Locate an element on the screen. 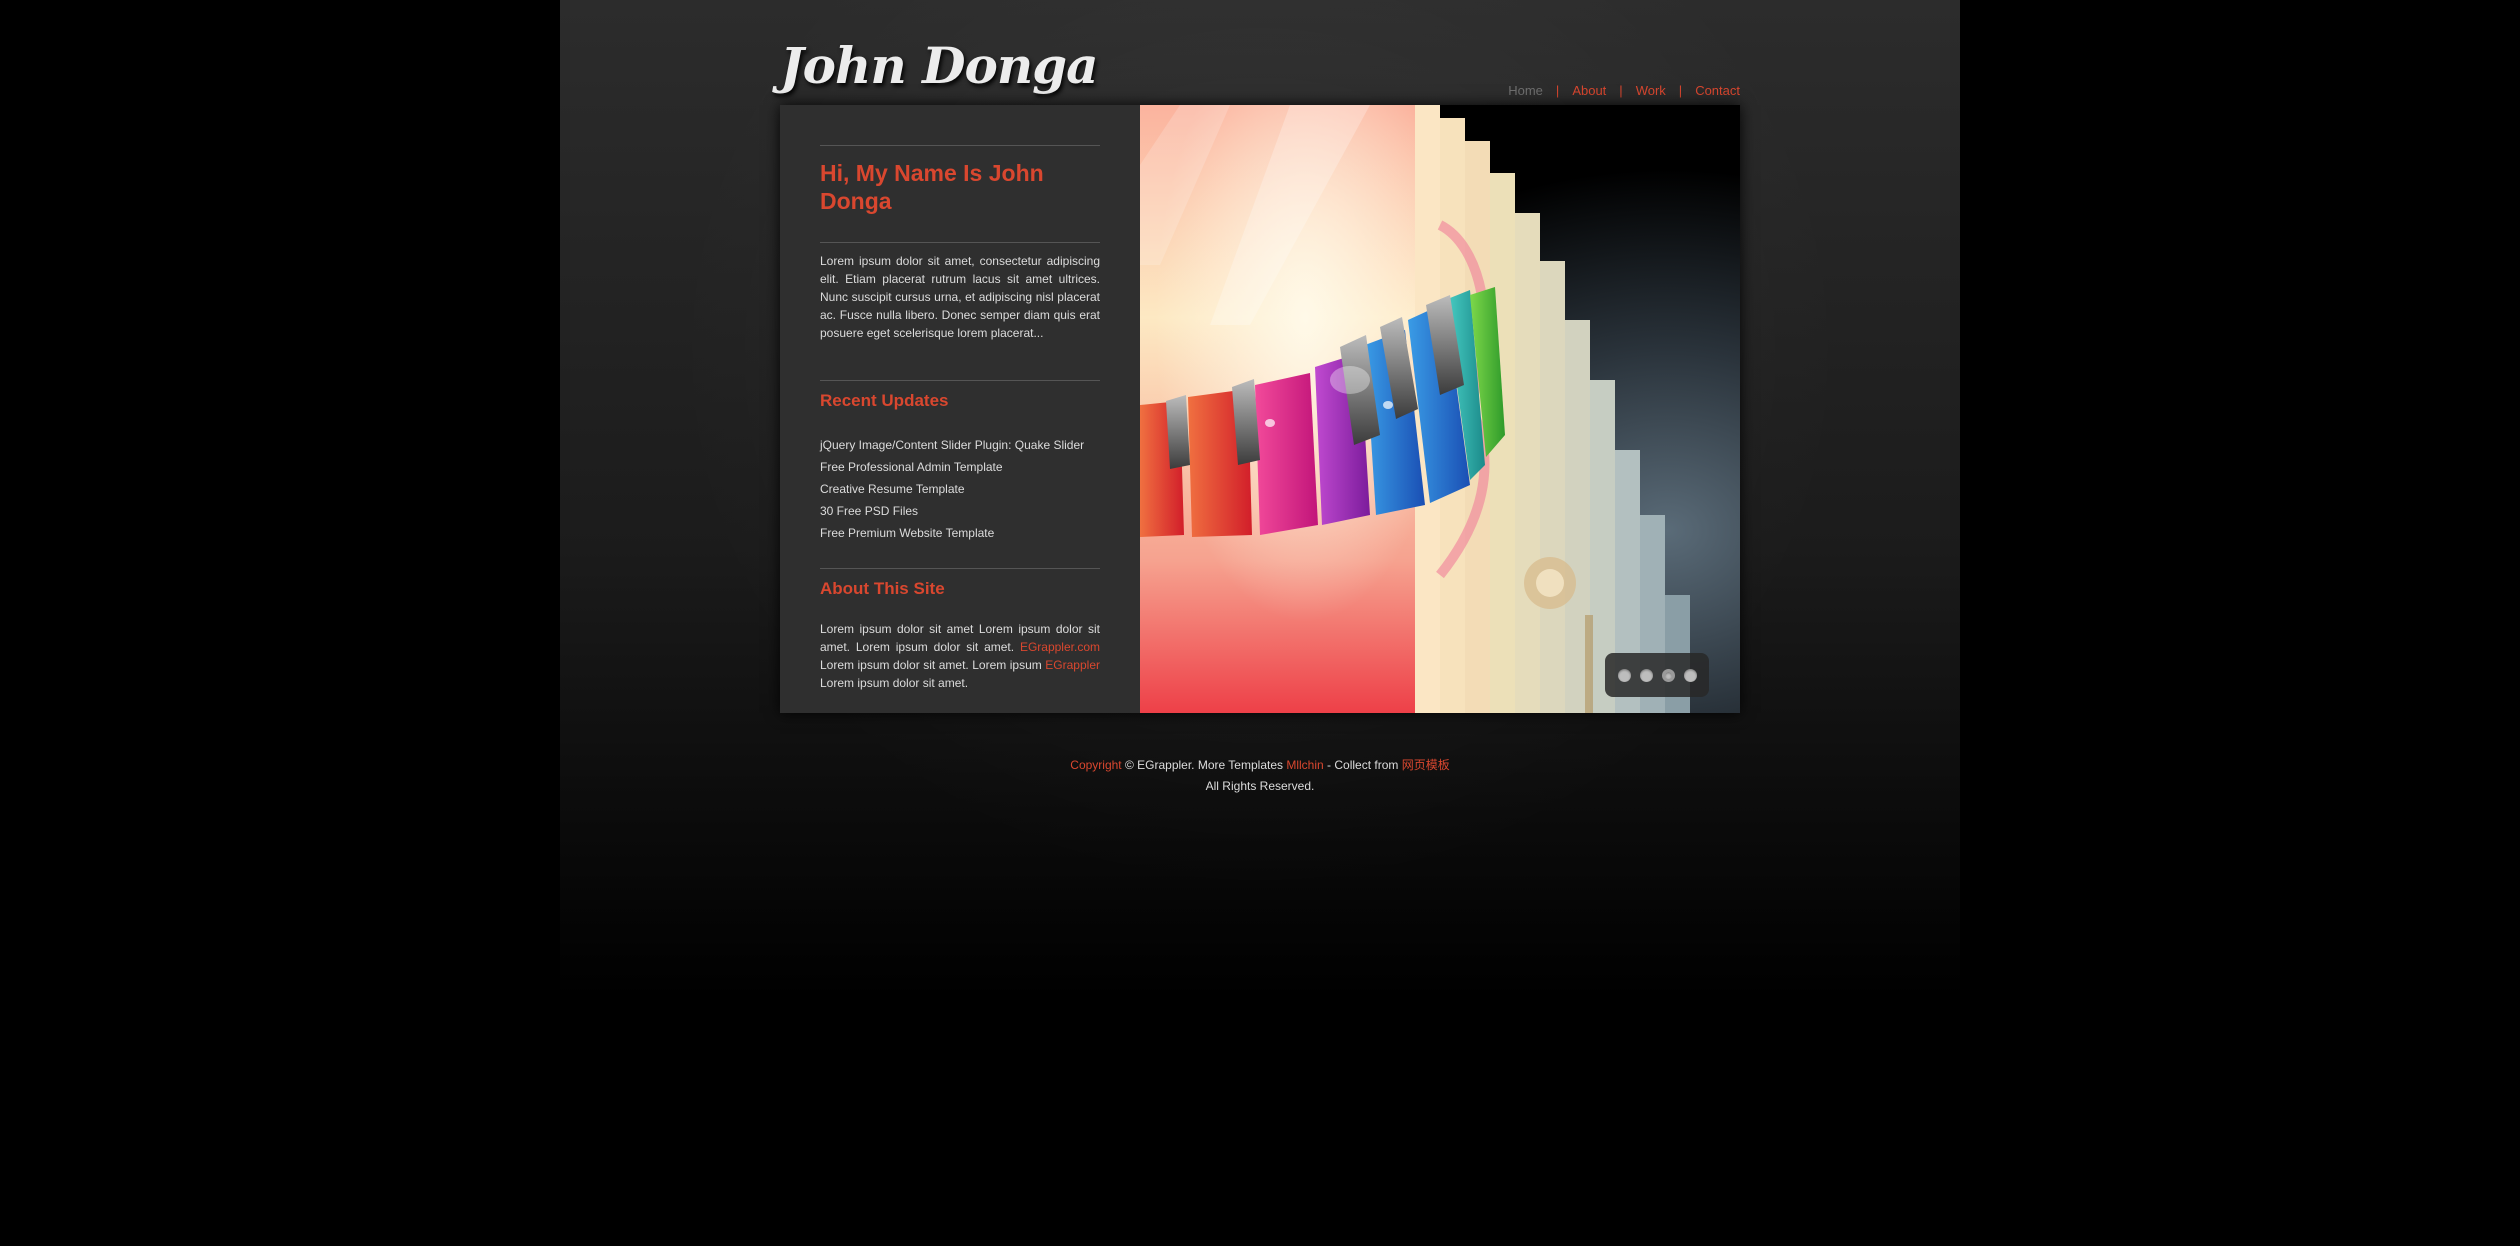 This screenshot has height=1246, width=2520. slide-dot-3-active is located at coordinates (1668, 675).